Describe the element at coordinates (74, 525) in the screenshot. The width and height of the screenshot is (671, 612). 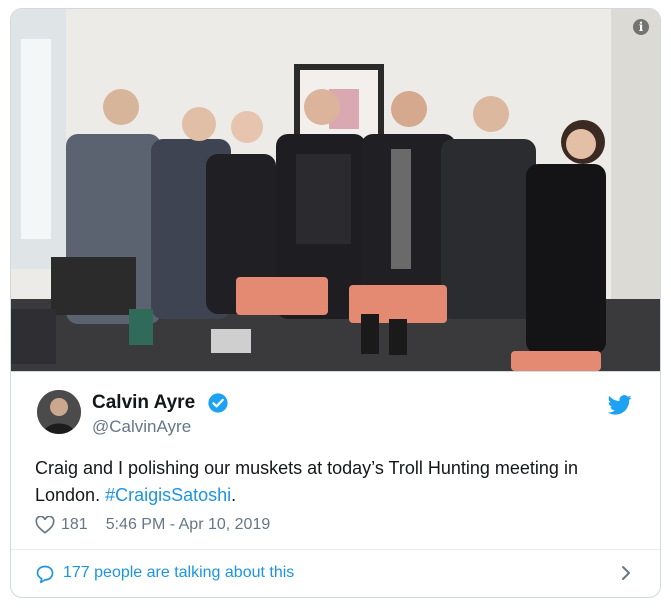
I see `like-count: 181` at that location.